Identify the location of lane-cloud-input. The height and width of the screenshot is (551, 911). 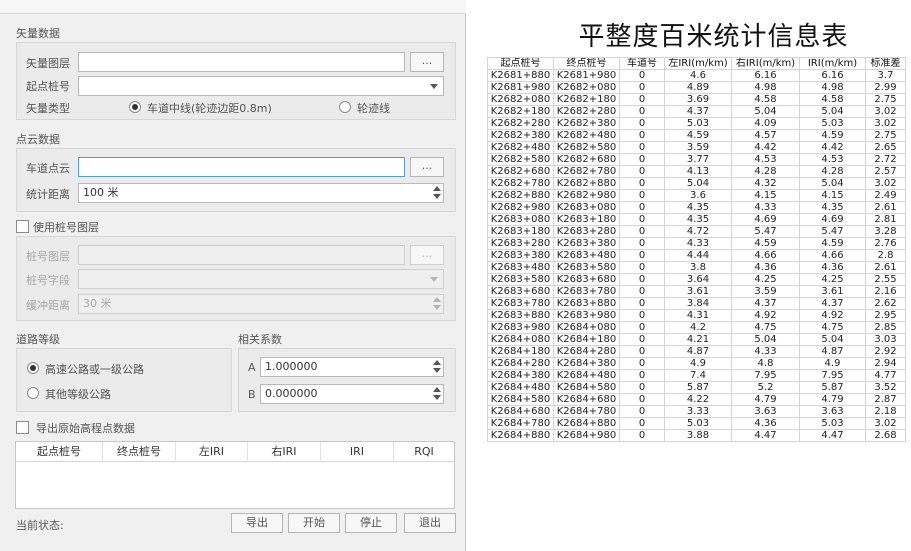
(241, 167).